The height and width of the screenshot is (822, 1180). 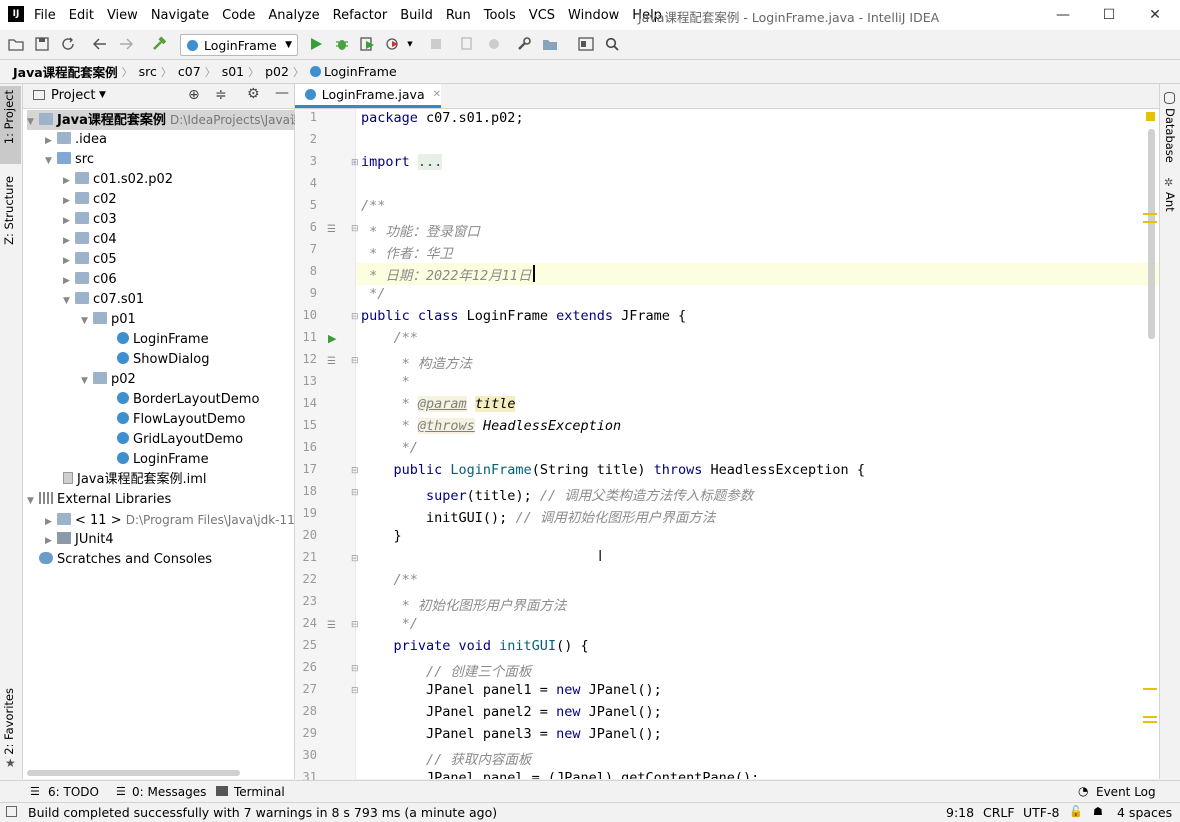 What do you see at coordinates (232, 71) in the screenshot?
I see `breadcrumb-s01: s01` at bounding box center [232, 71].